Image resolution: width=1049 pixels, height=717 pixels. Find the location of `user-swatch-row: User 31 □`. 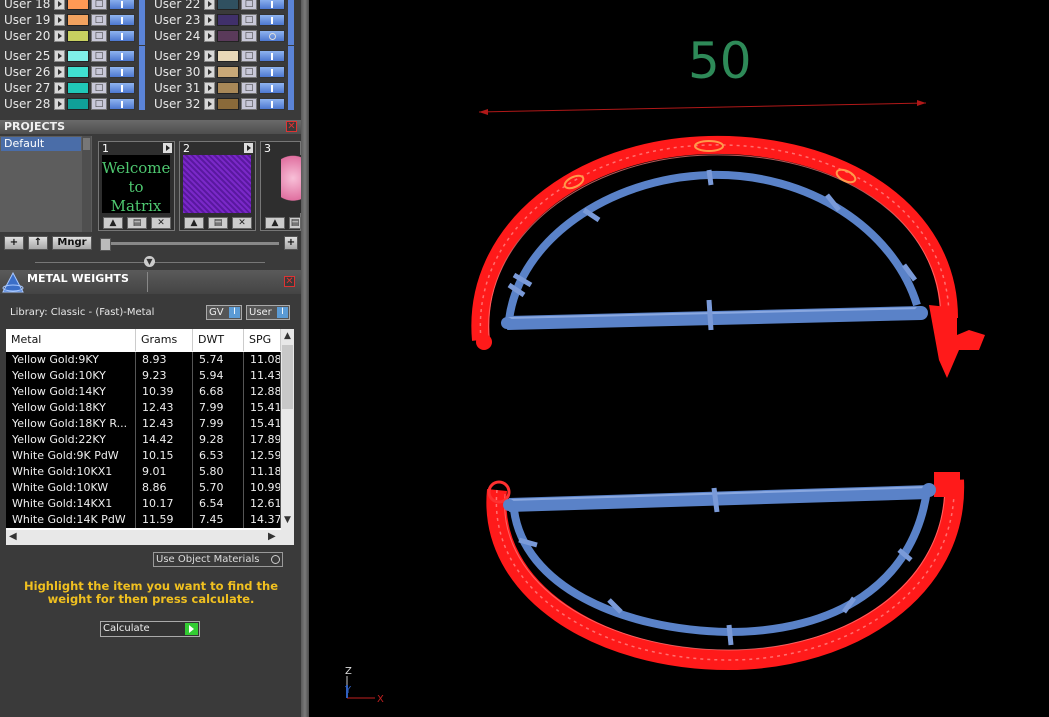

user-swatch-row: User 31 □ is located at coordinates (220, 88).